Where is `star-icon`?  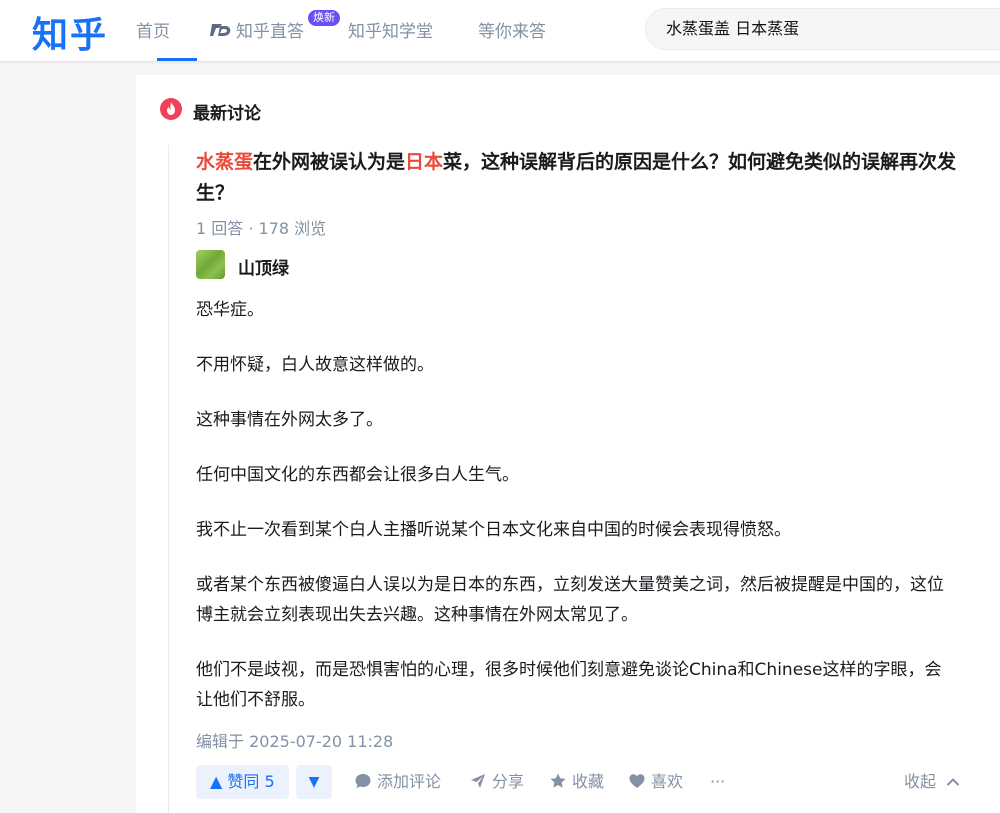
star-icon is located at coordinates (558, 780).